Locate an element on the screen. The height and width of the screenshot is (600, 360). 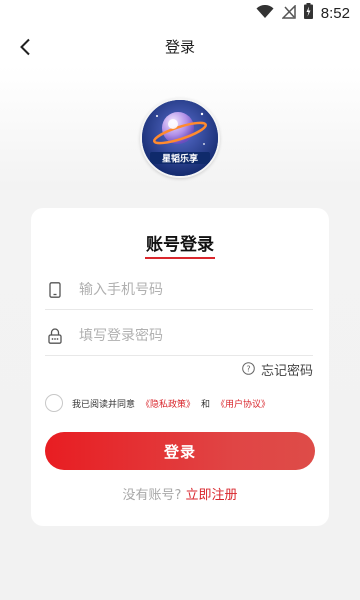
back-button is located at coordinates (25, 47).